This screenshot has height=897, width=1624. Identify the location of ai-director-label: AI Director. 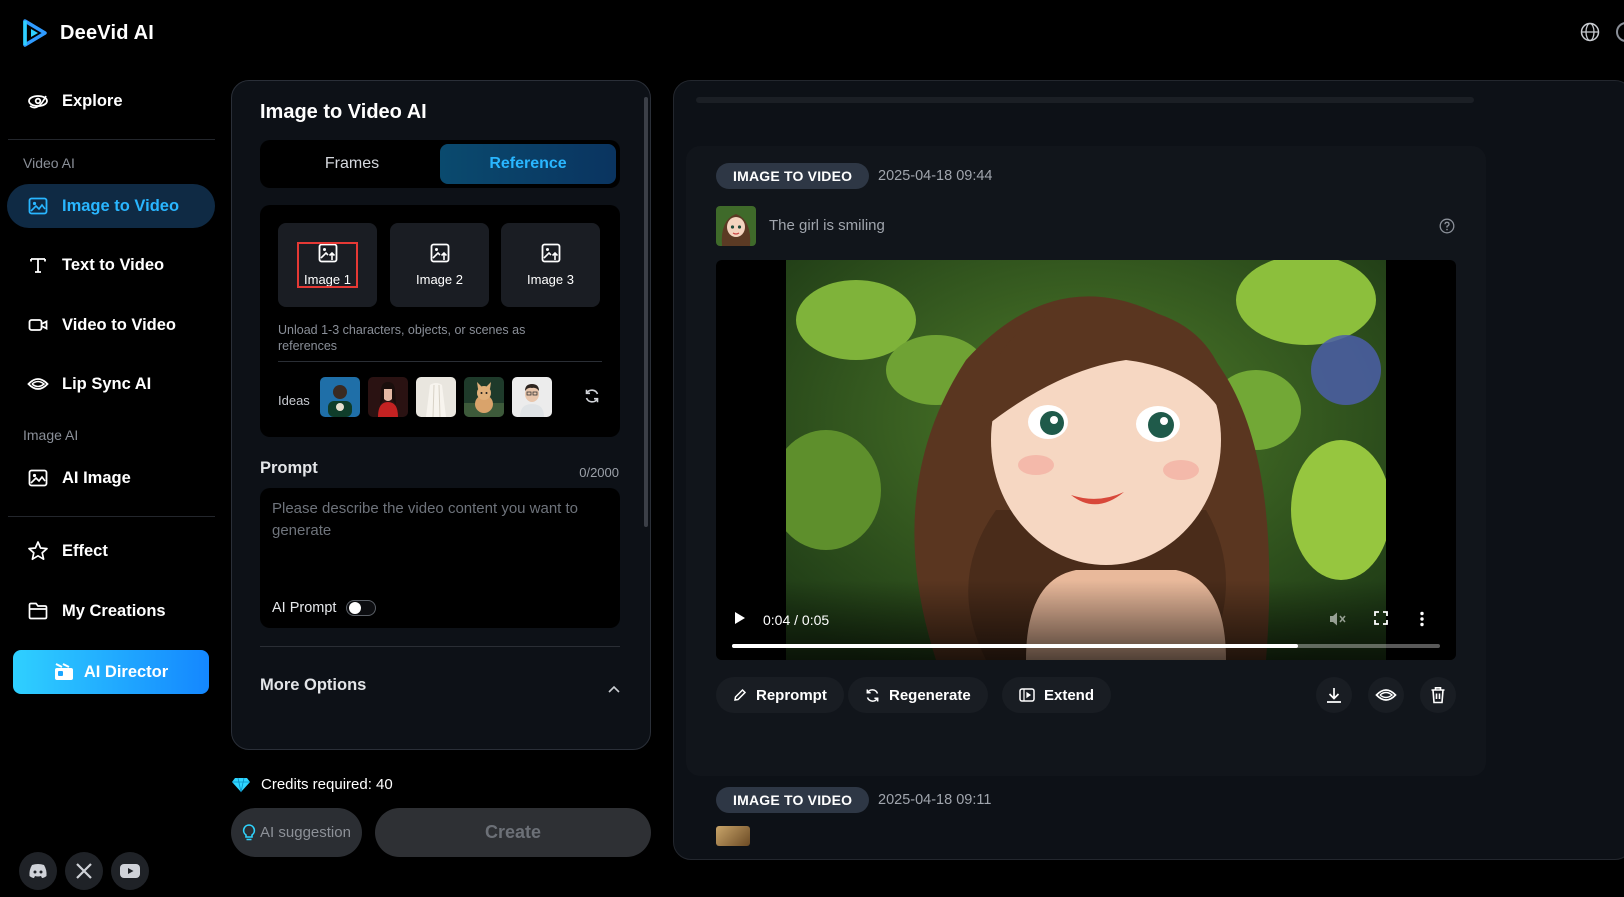
(126, 671).